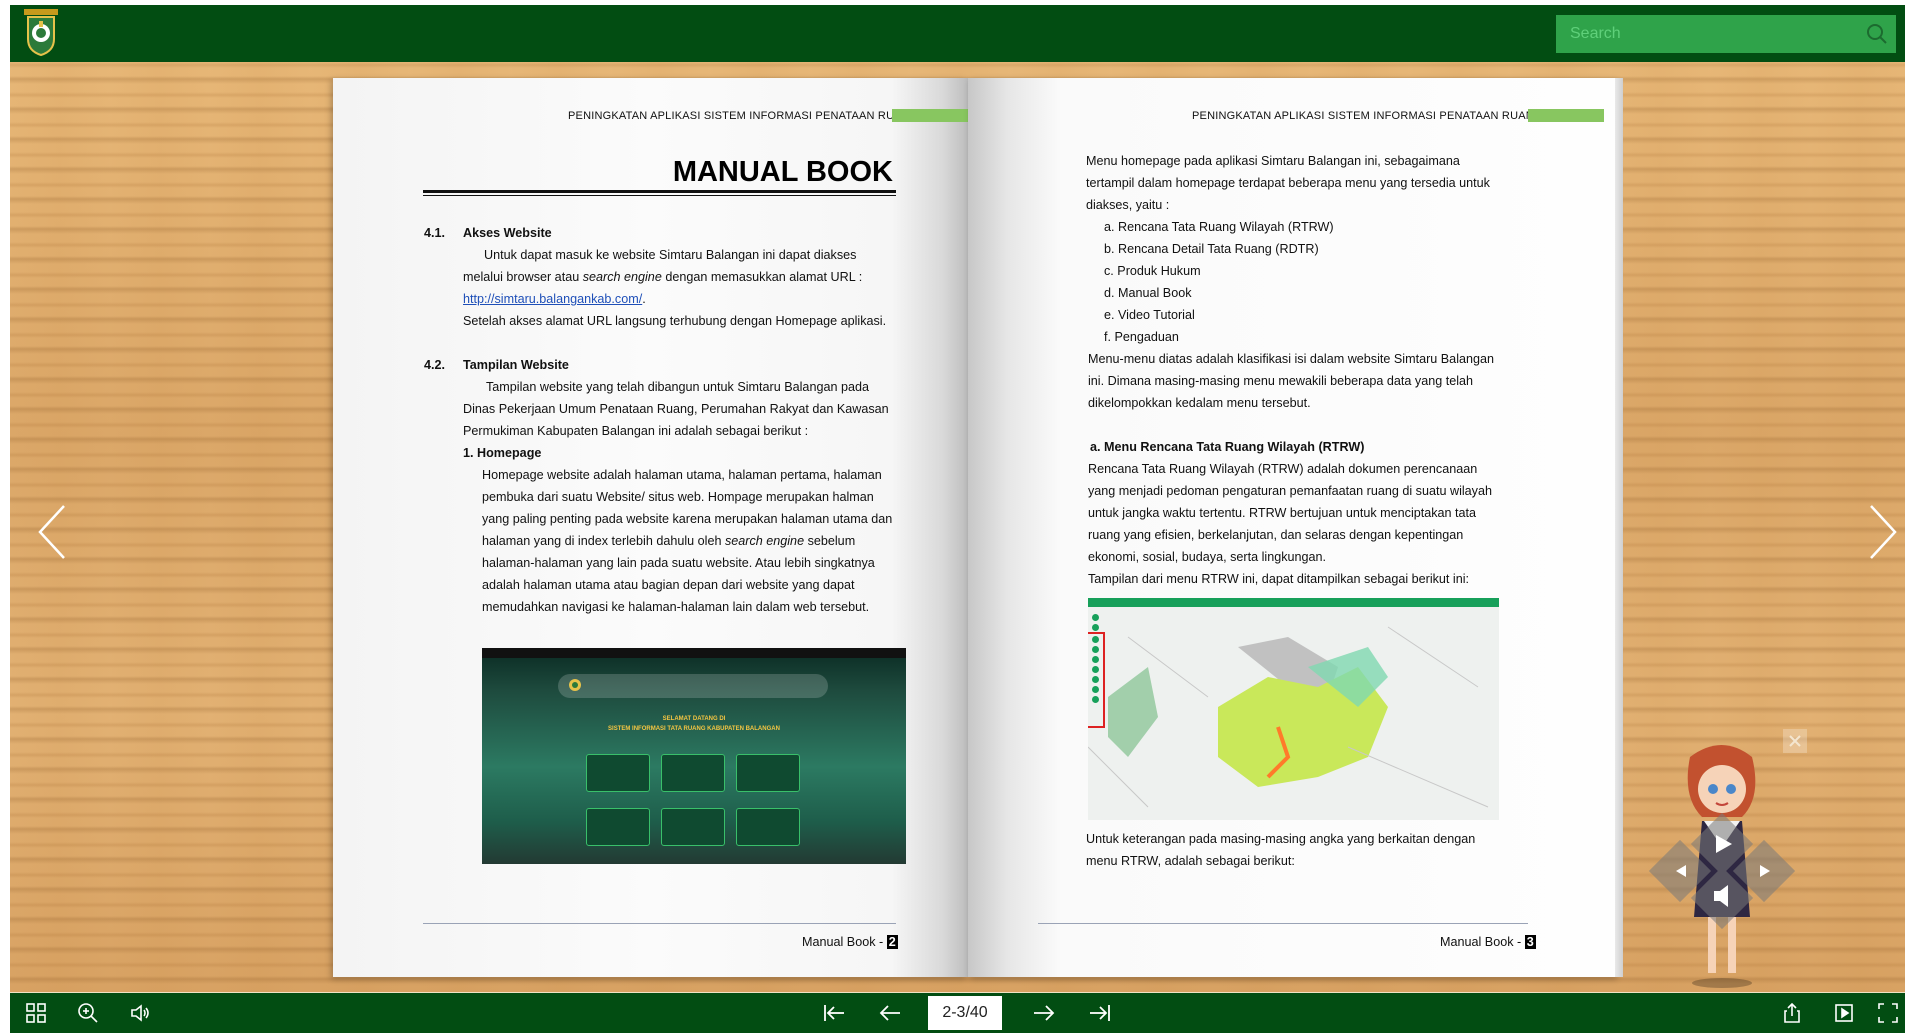 This screenshot has height=1033, width=1905. What do you see at coordinates (502, 453) in the screenshot?
I see `subsection-title: 1. Homepage` at bounding box center [502, 453].